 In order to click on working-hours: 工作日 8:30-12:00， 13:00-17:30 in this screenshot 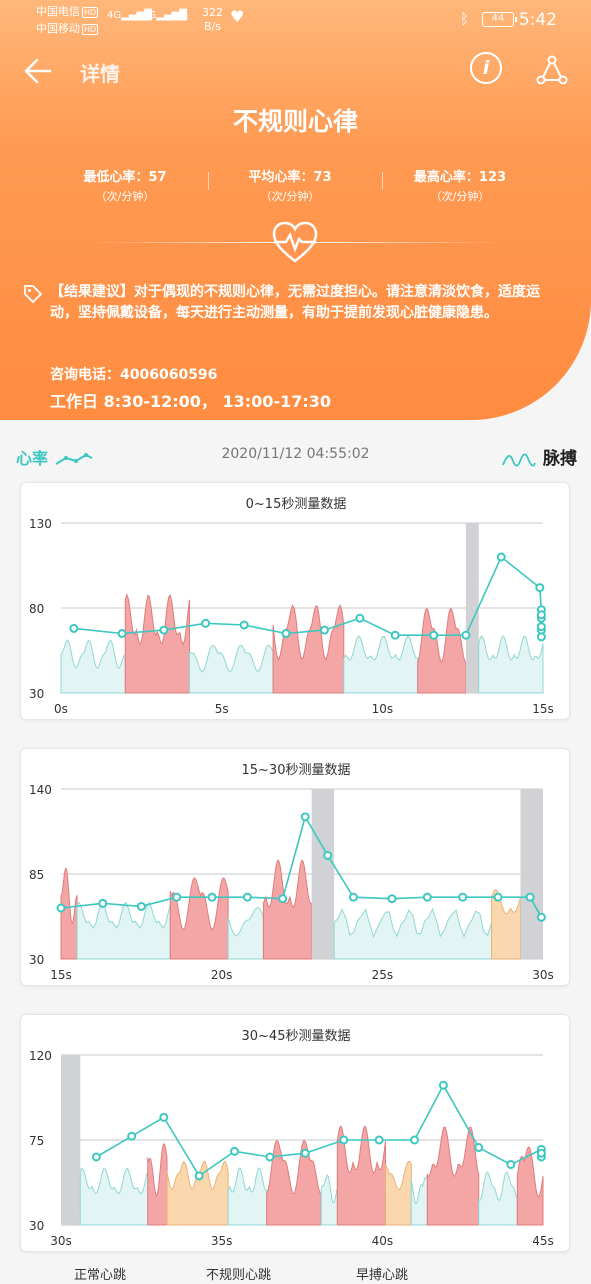, I will do `click(191, 401)`.